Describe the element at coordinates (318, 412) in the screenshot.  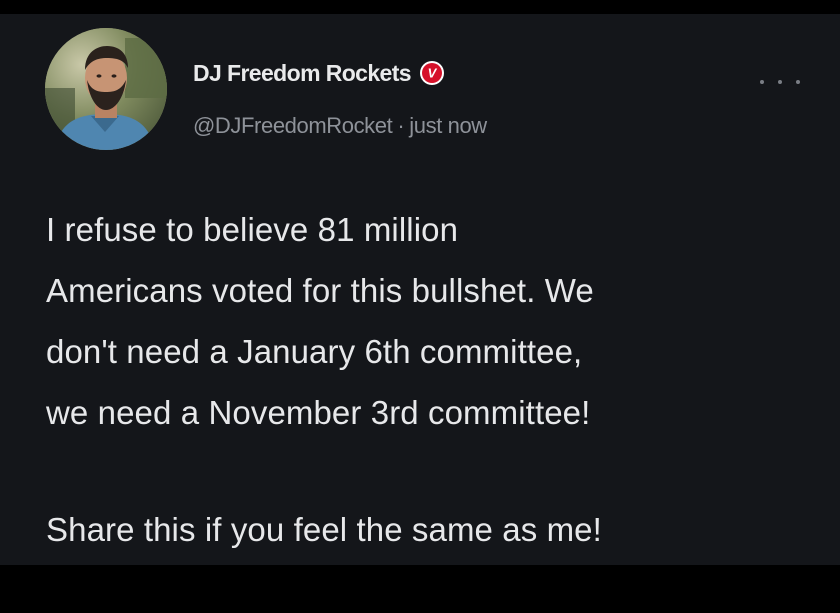
I see `tweet-line: we need a November 3rd committee!` at that location.